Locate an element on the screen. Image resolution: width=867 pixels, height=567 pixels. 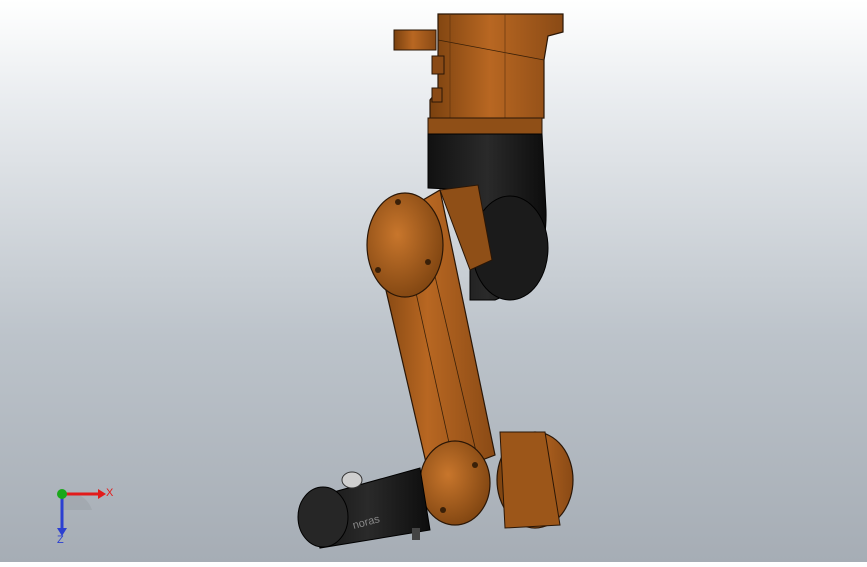
z-axis-label: Z is located at coordinates (60, 539).